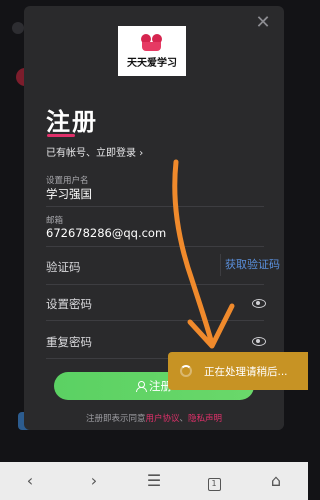  Describe the element at coordinates (72, 122) in the screenshot. I see `page-title: 注册` at that location.